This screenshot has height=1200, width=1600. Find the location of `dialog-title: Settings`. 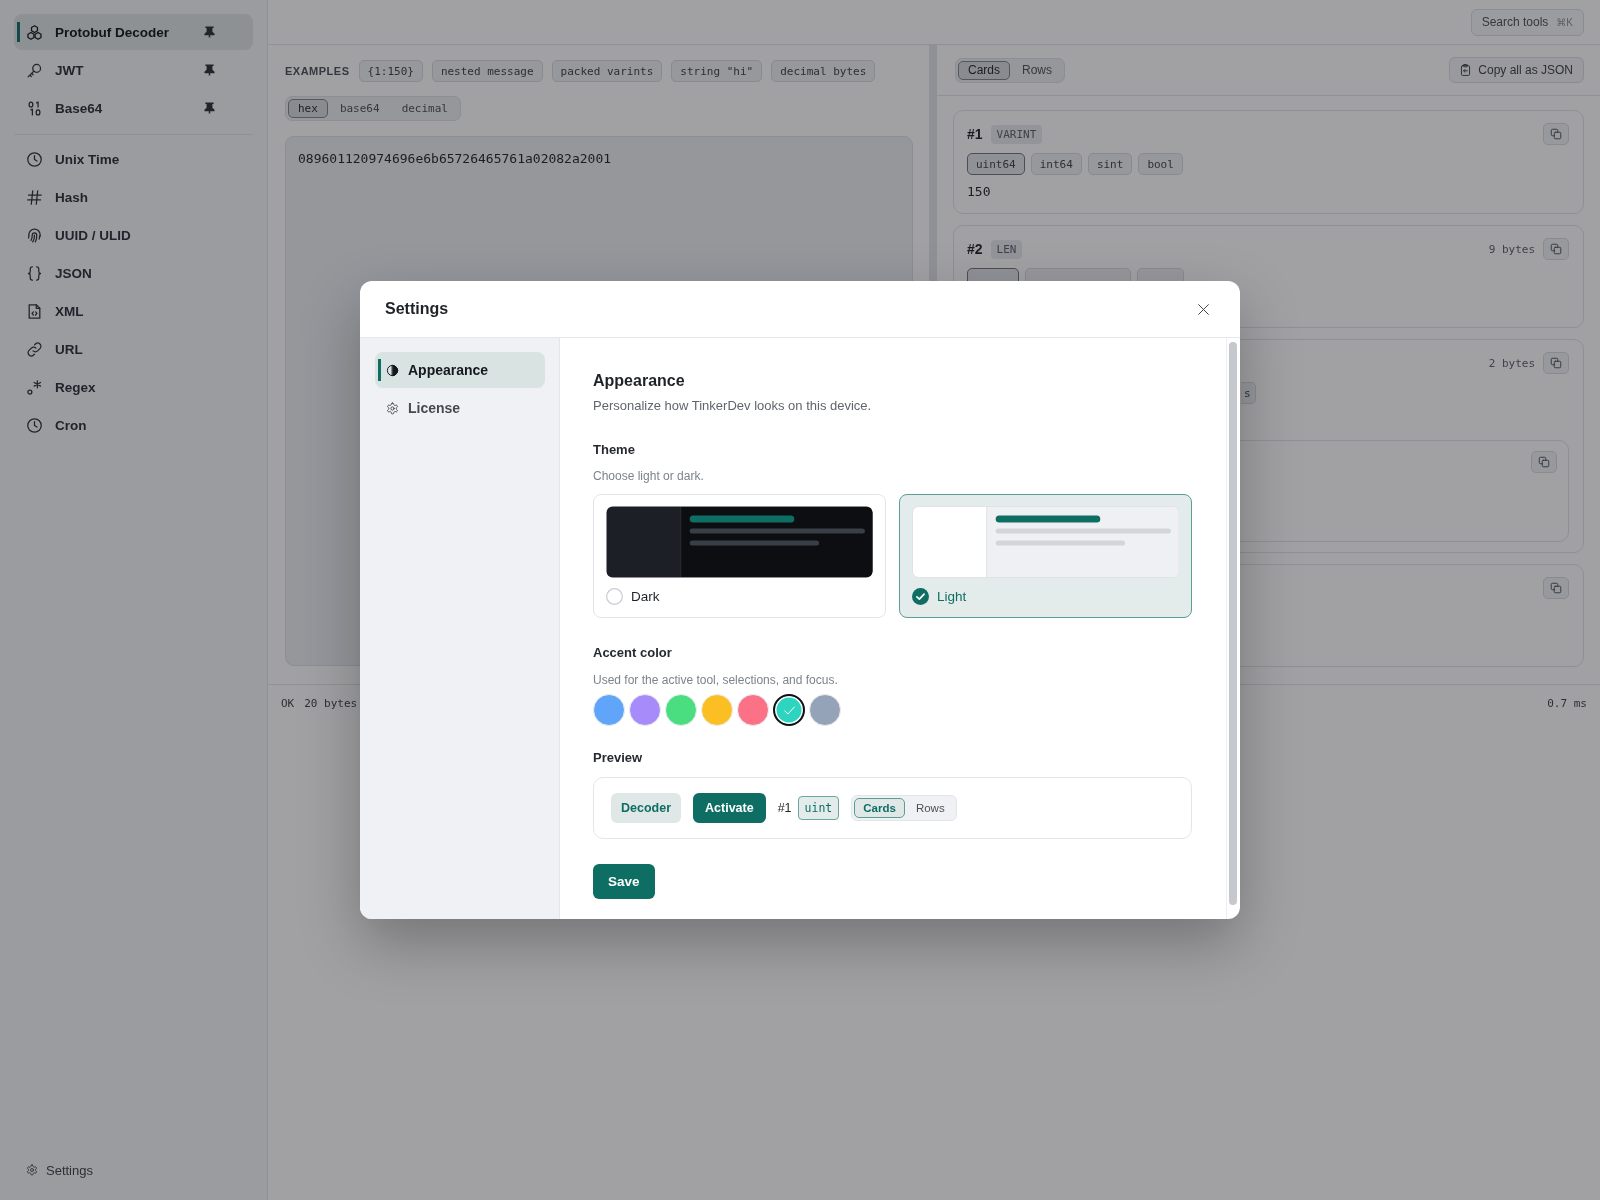

dialog-title: Settings is located at coordinates (417, 309).